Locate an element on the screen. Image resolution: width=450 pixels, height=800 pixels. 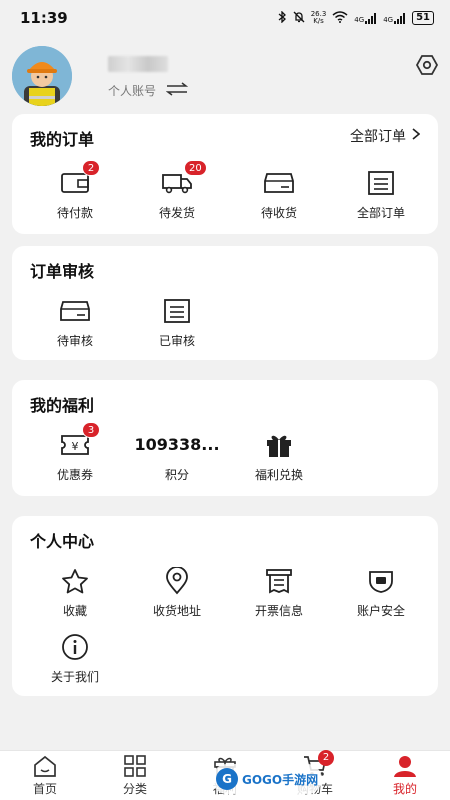
tab-mine-label: 我的 is located at coordinates (404, 789).